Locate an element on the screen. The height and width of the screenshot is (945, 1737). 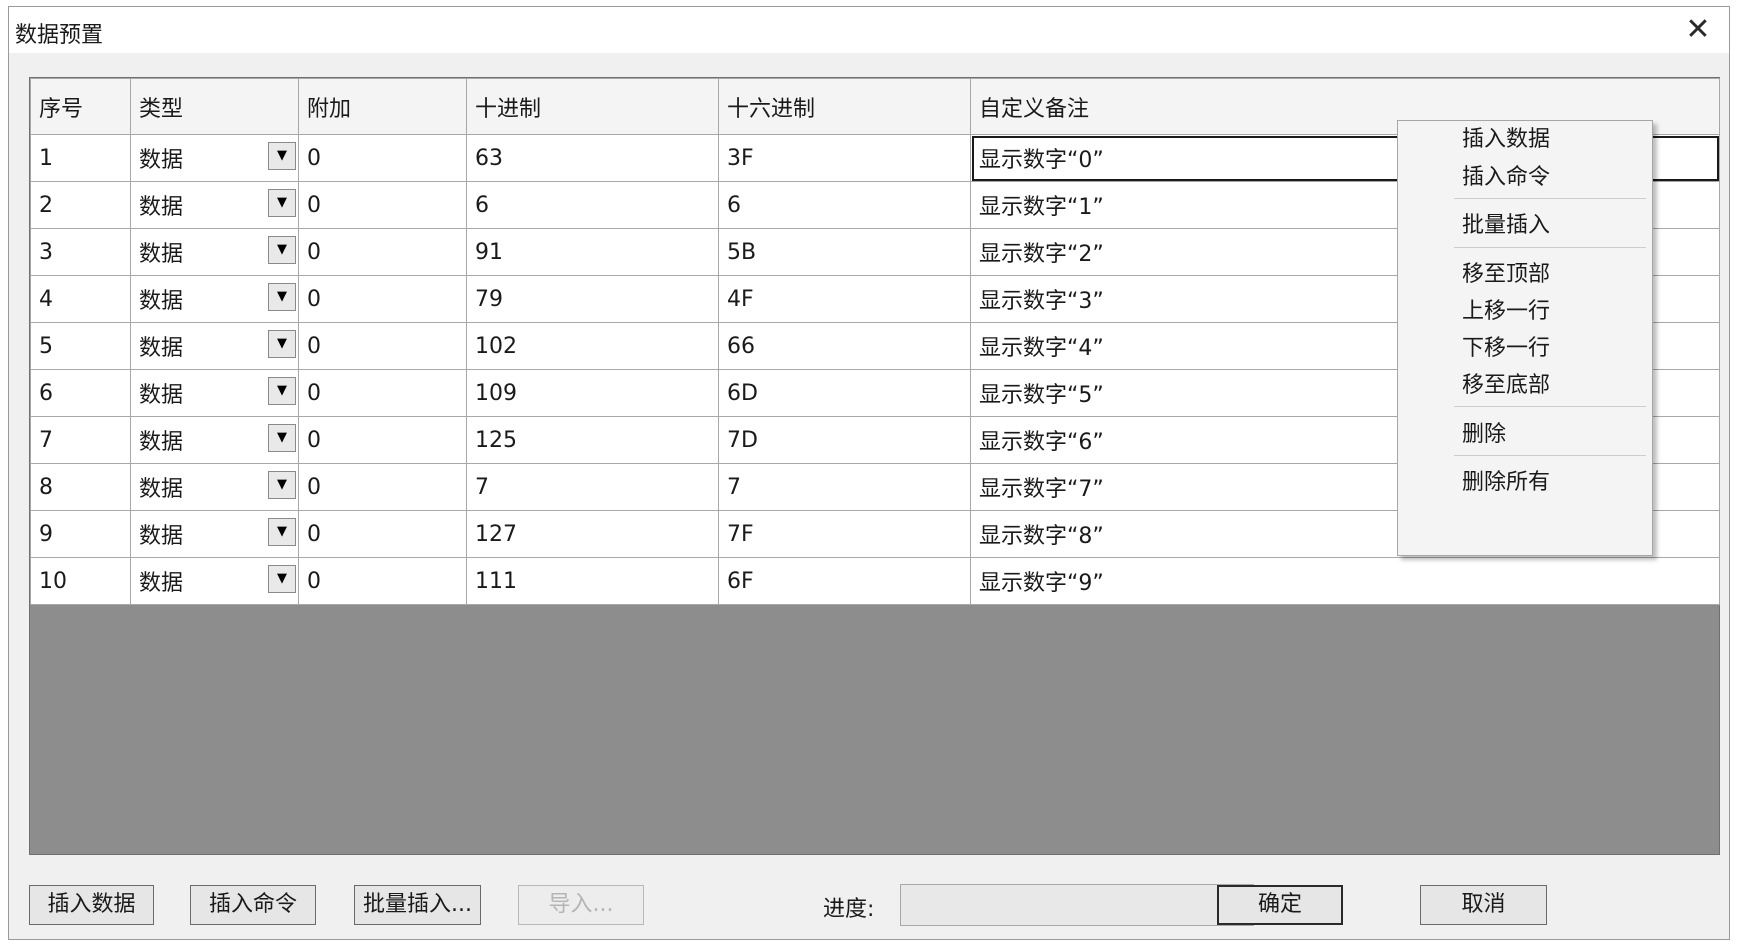
context-menu-separator is located at coordinates (1550, 455).